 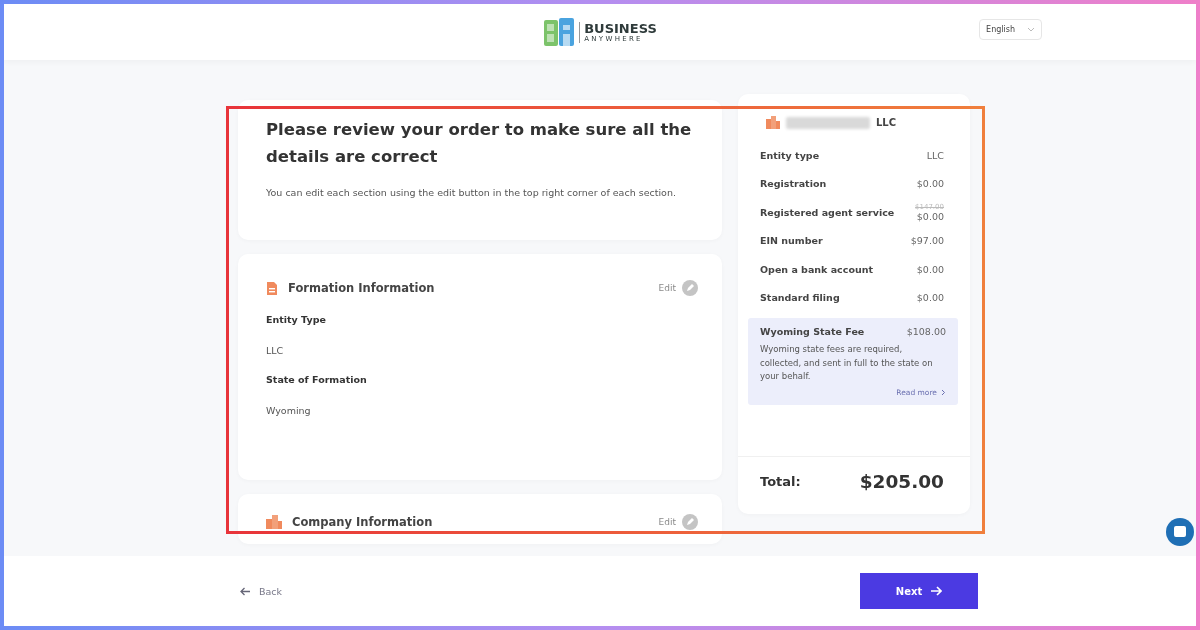 I want to click on language-select: English, so click(x=1010, y=29).